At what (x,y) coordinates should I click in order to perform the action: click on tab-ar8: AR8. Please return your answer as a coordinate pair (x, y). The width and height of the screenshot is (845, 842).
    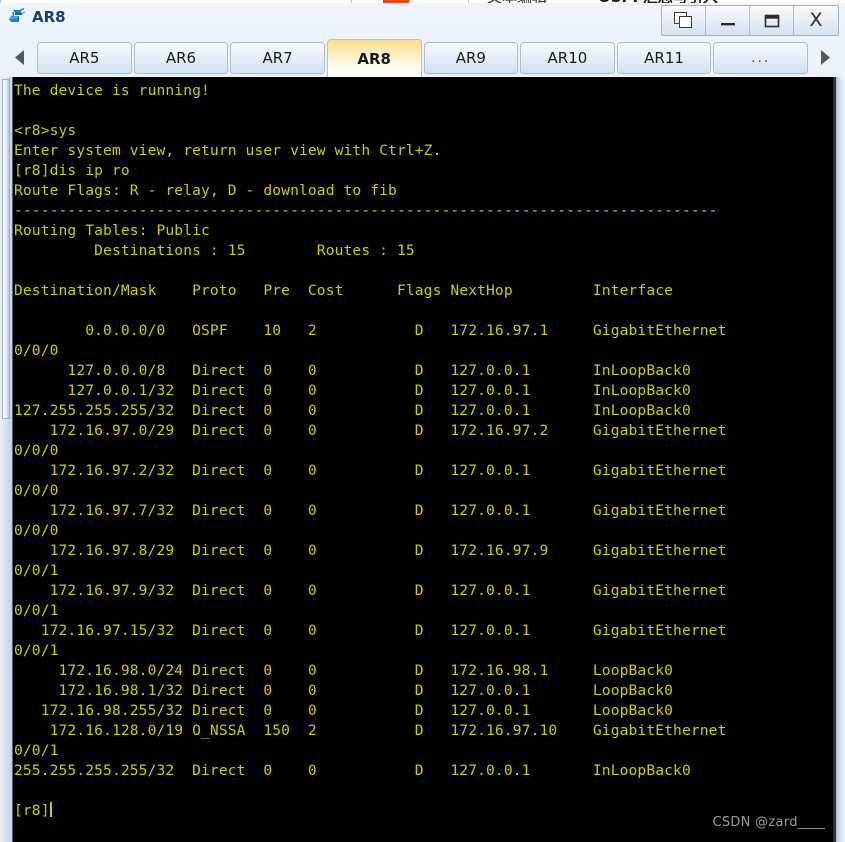
    Looking at the image, I should click on (374, 58).